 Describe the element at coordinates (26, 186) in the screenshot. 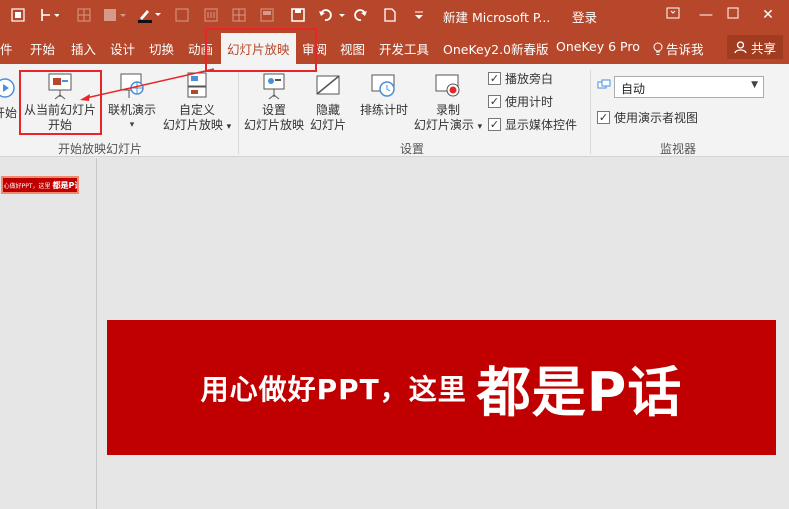

I see `thumbnail-text-small: 用心做好PPT，这里` at that location.